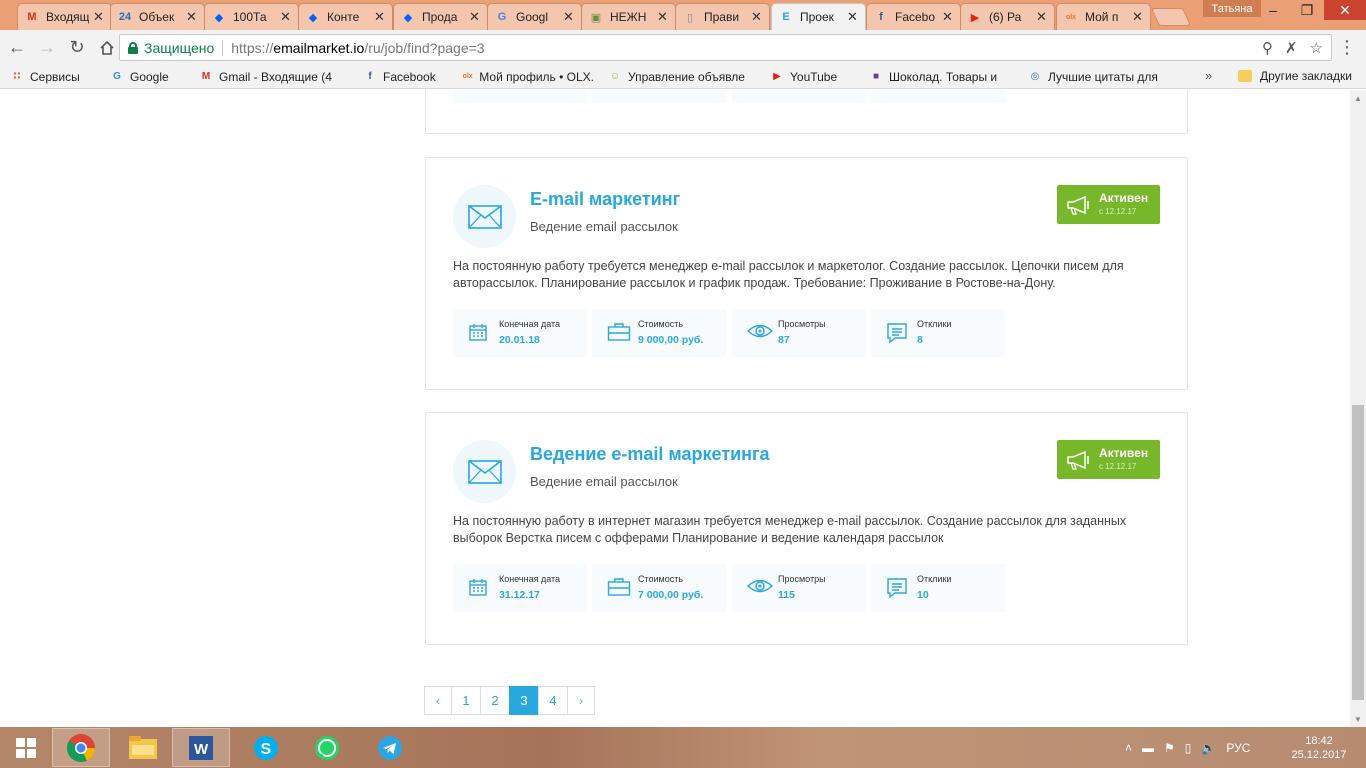 The image size is (1366, 768). What do you see at coordinates (1232, 8) in the screenshot?
I see `profile-button: Татьяна` at bounding box center [1232, 8].